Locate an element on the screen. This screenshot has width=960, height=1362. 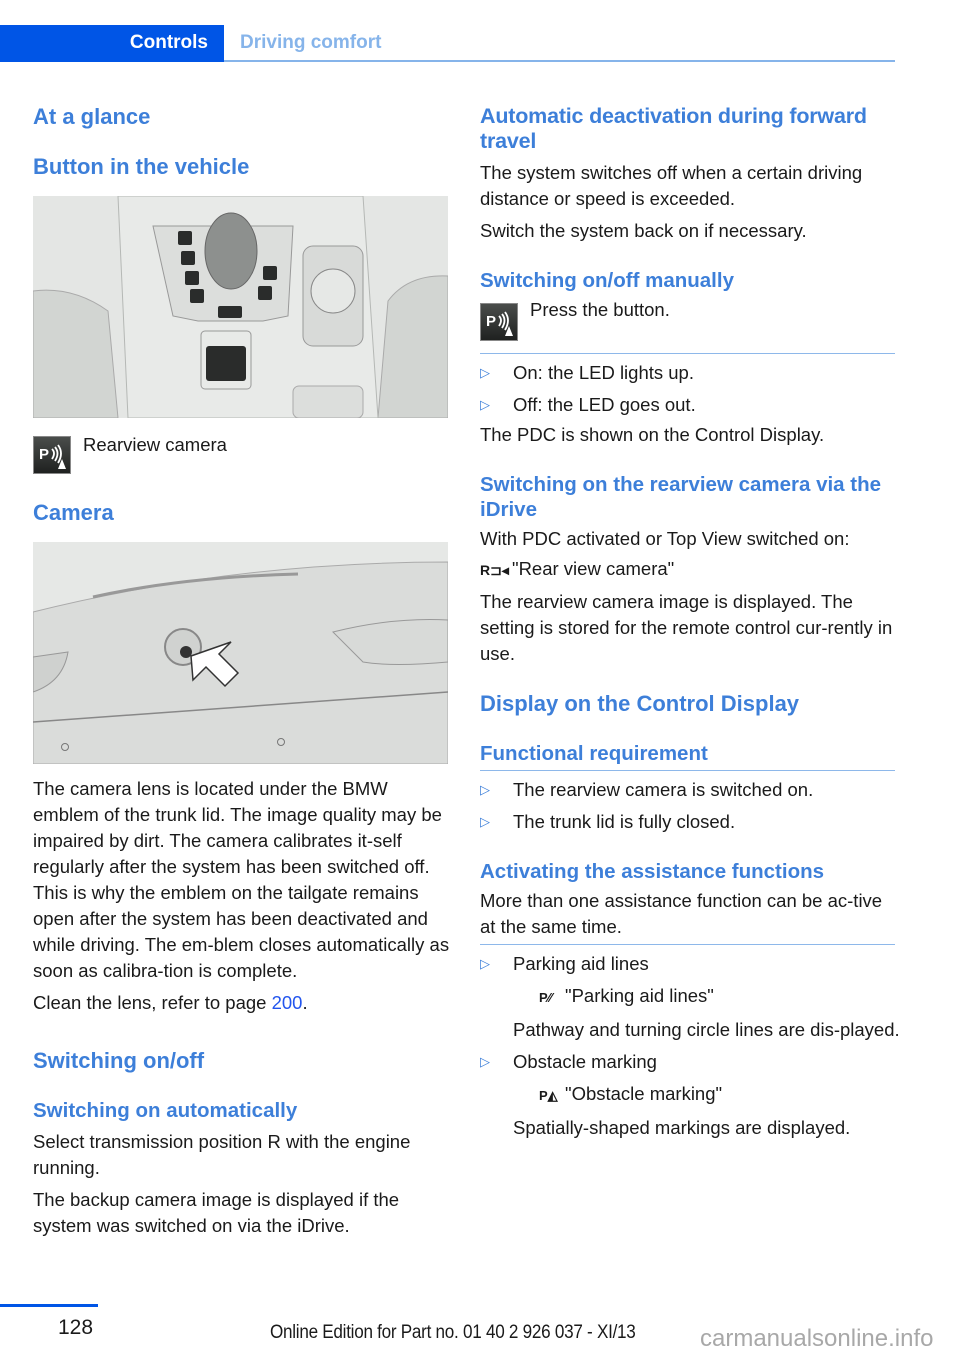
heading-button-in-vehicle: Button in the vehicle is located at coordinates (141, 166).